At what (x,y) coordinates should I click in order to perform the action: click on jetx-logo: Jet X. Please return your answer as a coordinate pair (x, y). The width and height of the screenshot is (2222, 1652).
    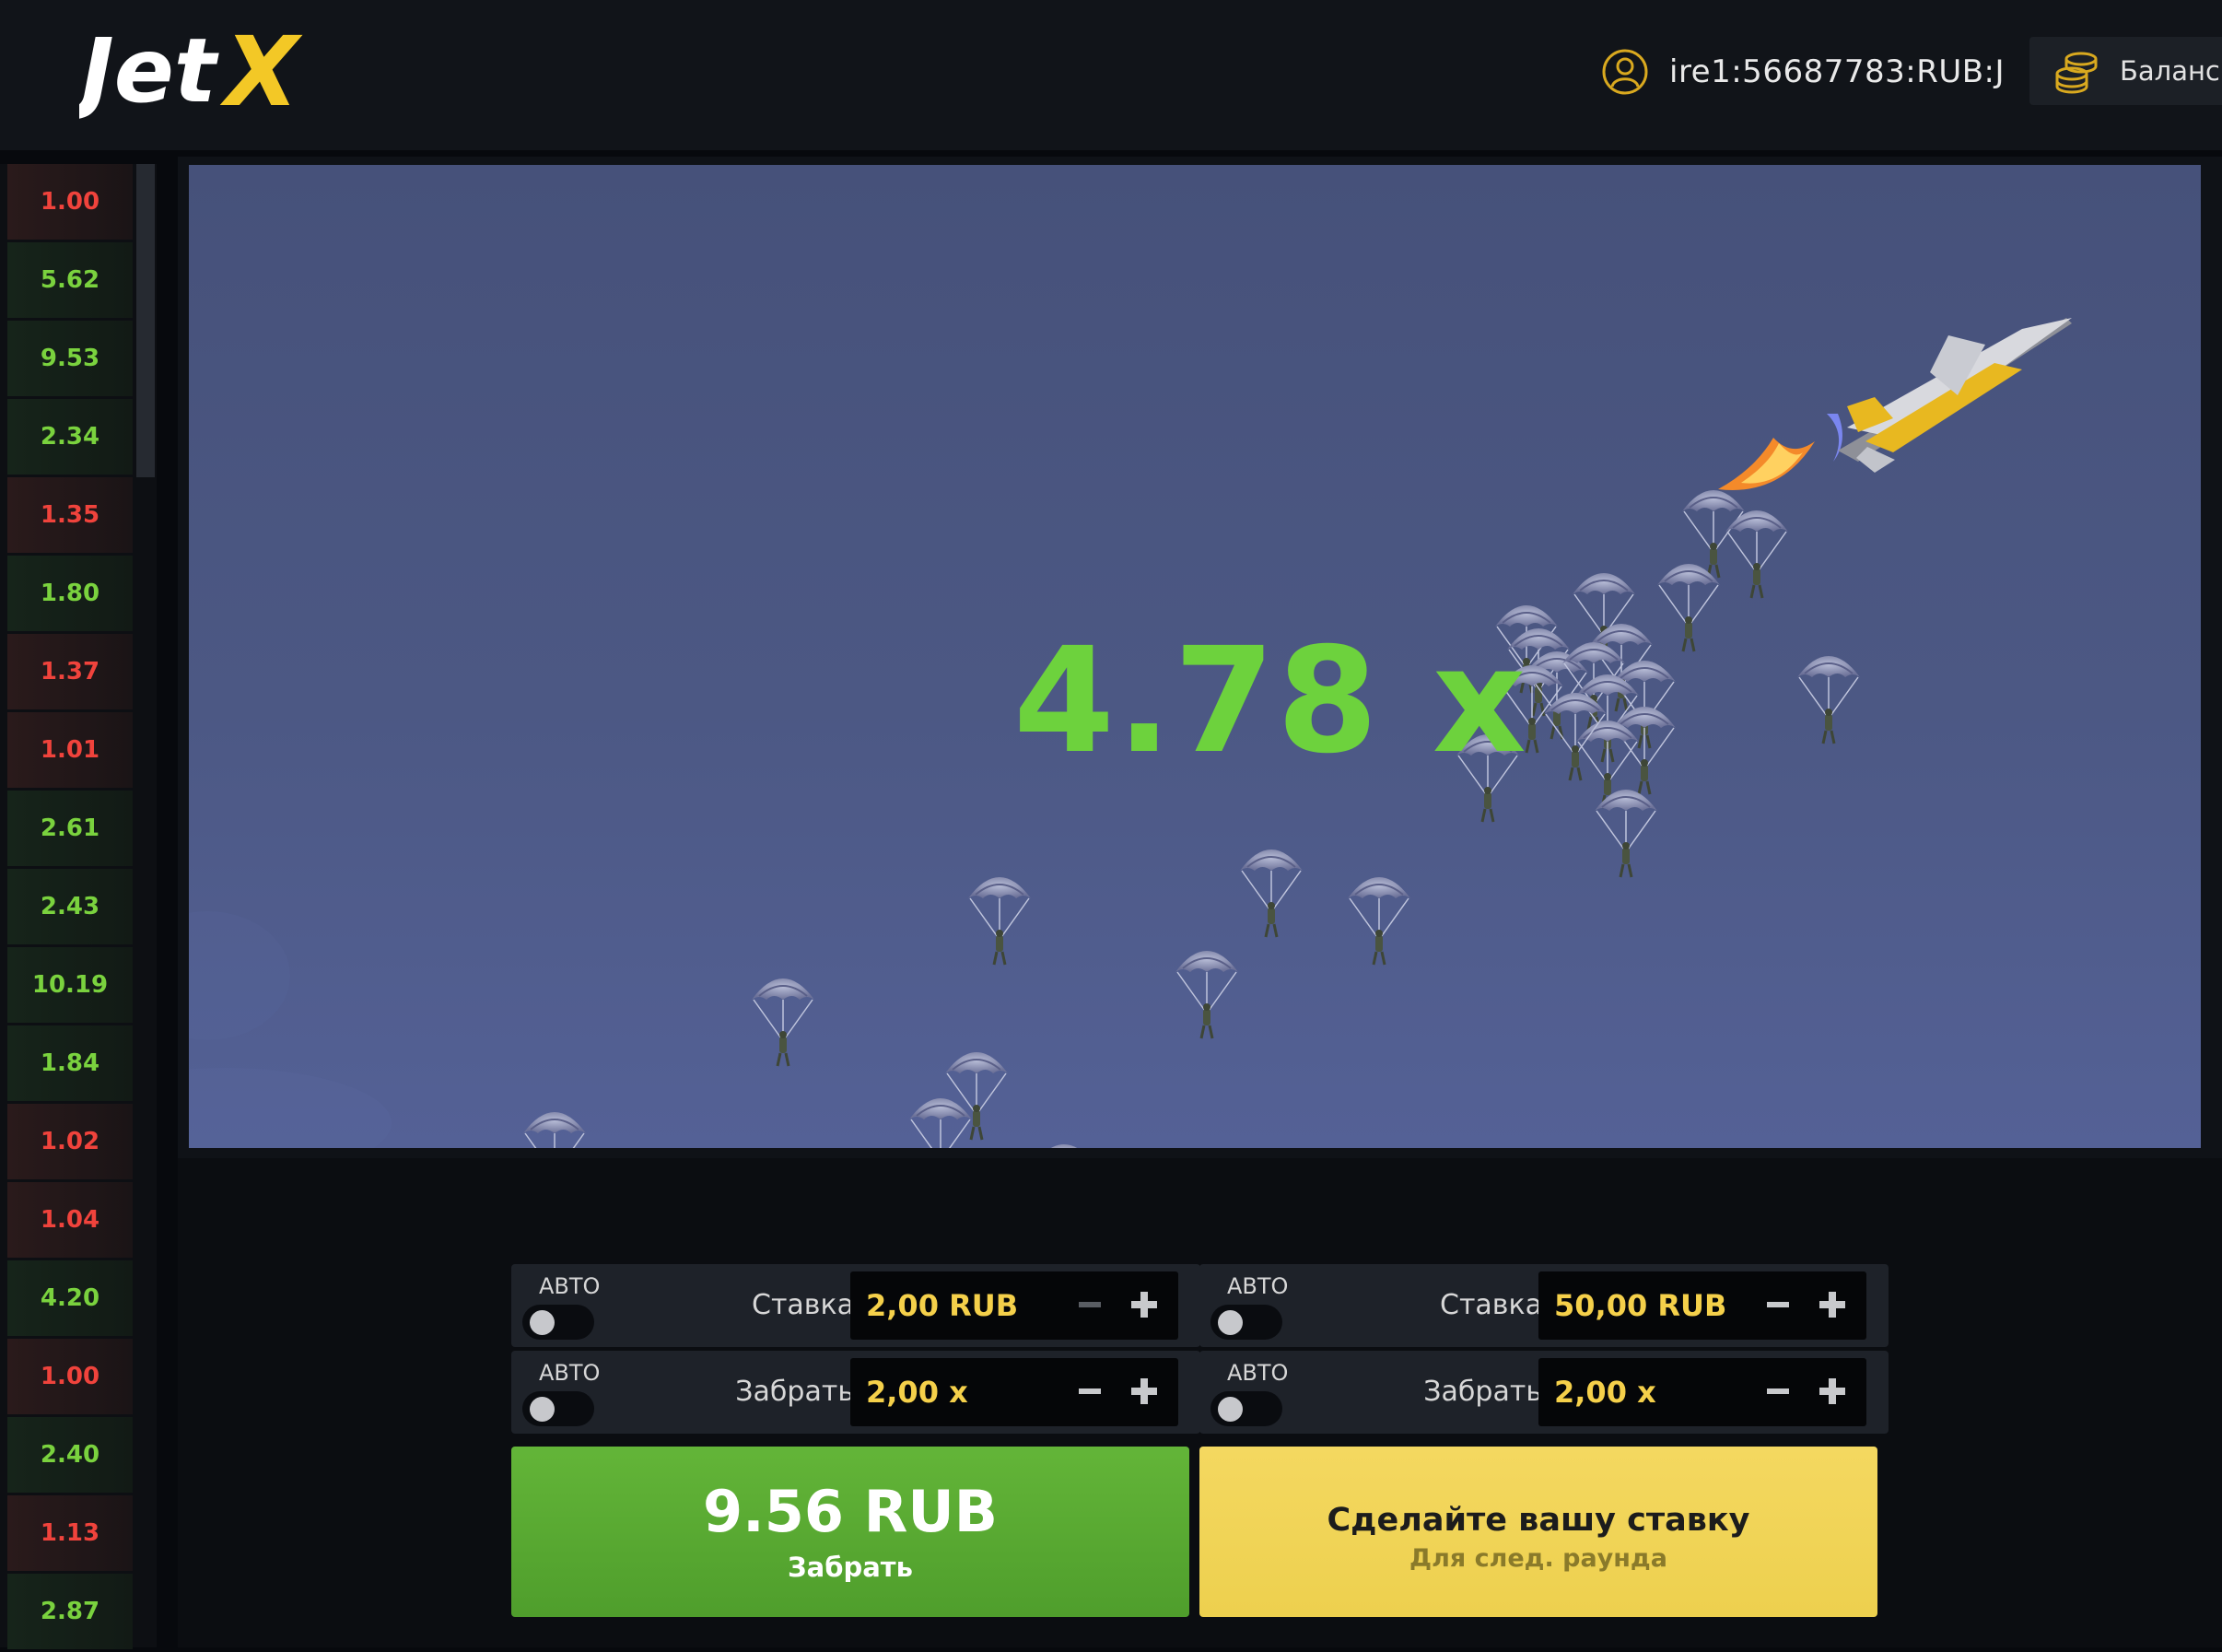
    Looking at the image, I should click on (199, 71).